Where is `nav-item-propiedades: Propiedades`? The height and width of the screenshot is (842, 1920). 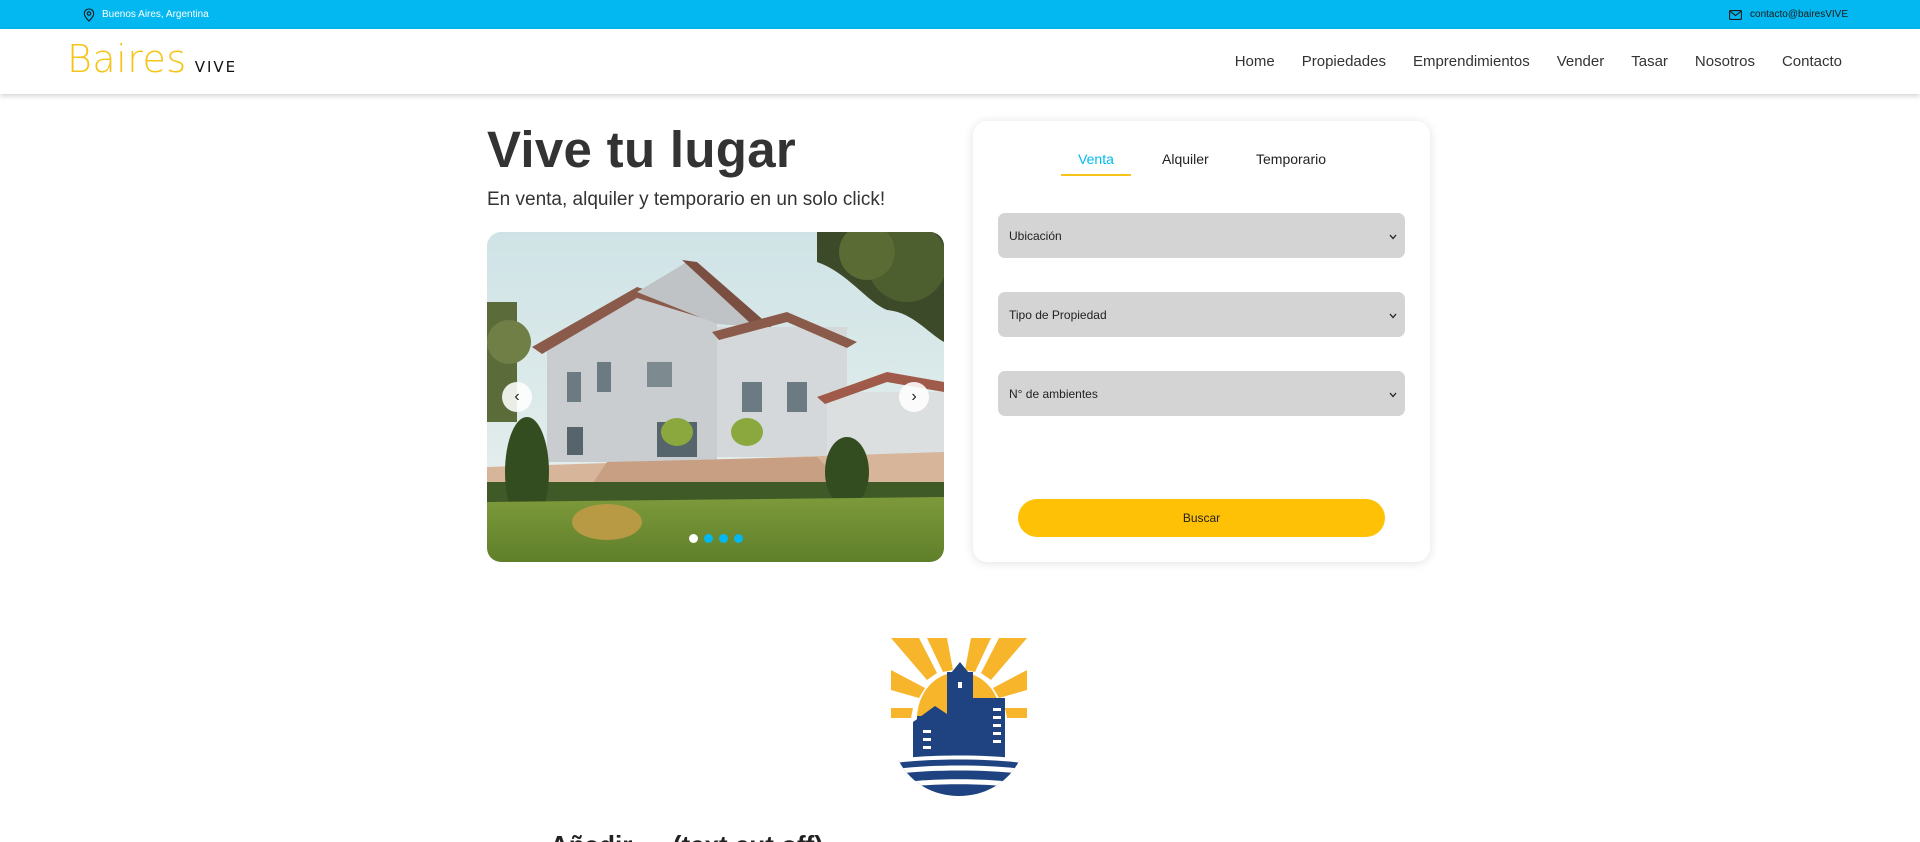 nav-item-propiedades: Propiedades is located at coordinates (1344, 61).